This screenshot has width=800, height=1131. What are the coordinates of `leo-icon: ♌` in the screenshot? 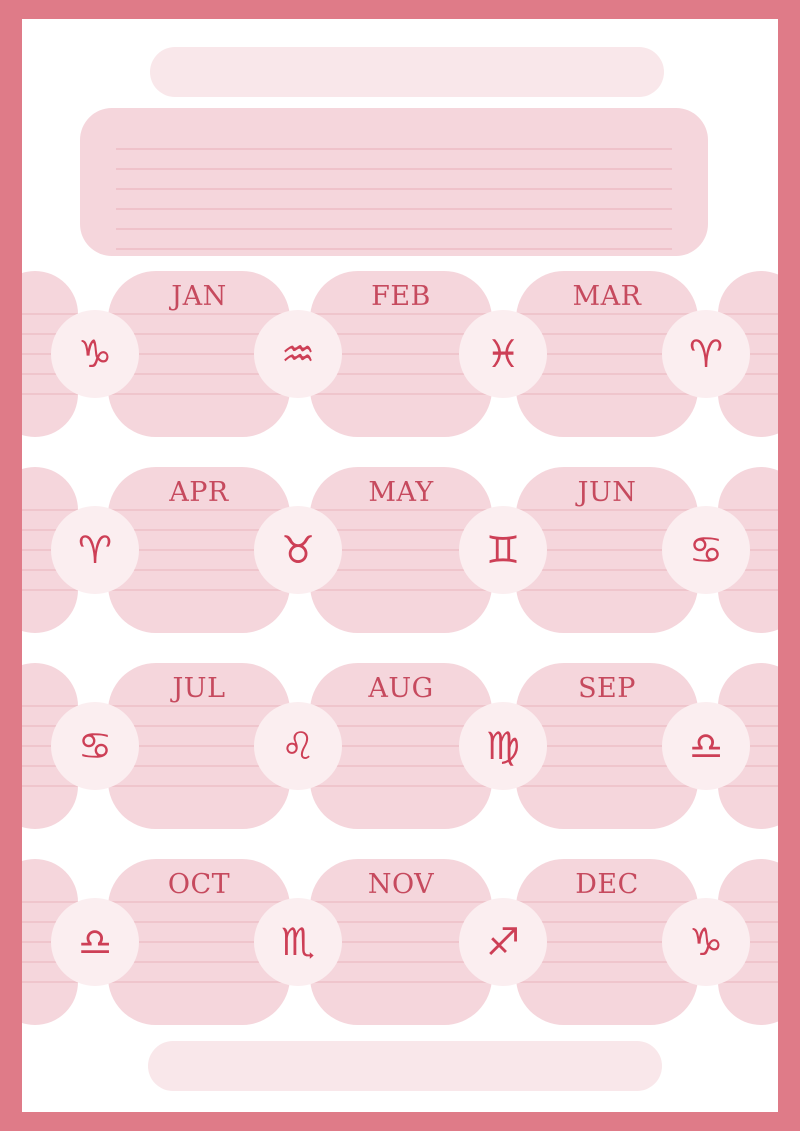 It's located at (298, 746).